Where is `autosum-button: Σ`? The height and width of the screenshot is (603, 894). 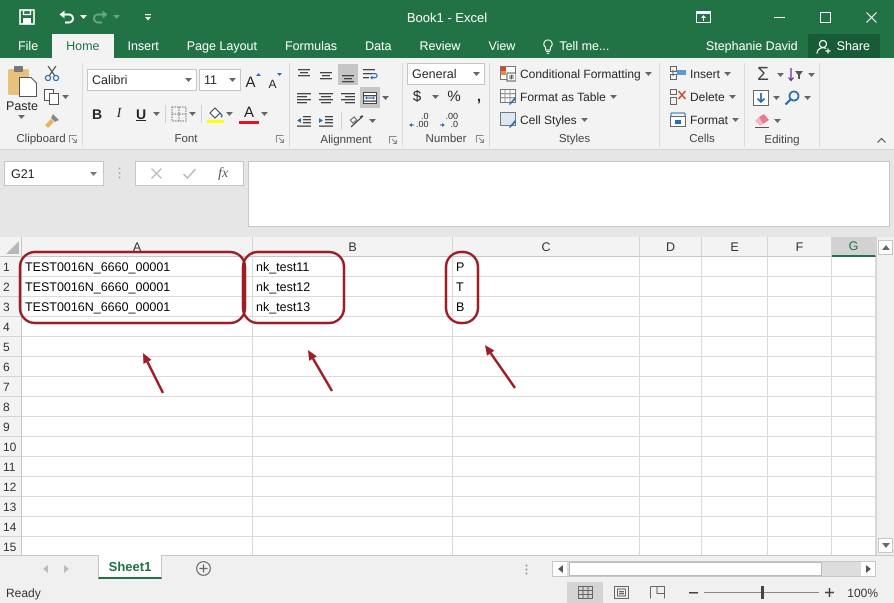 autosum-button: Σ is located at coordinates (763, 74).